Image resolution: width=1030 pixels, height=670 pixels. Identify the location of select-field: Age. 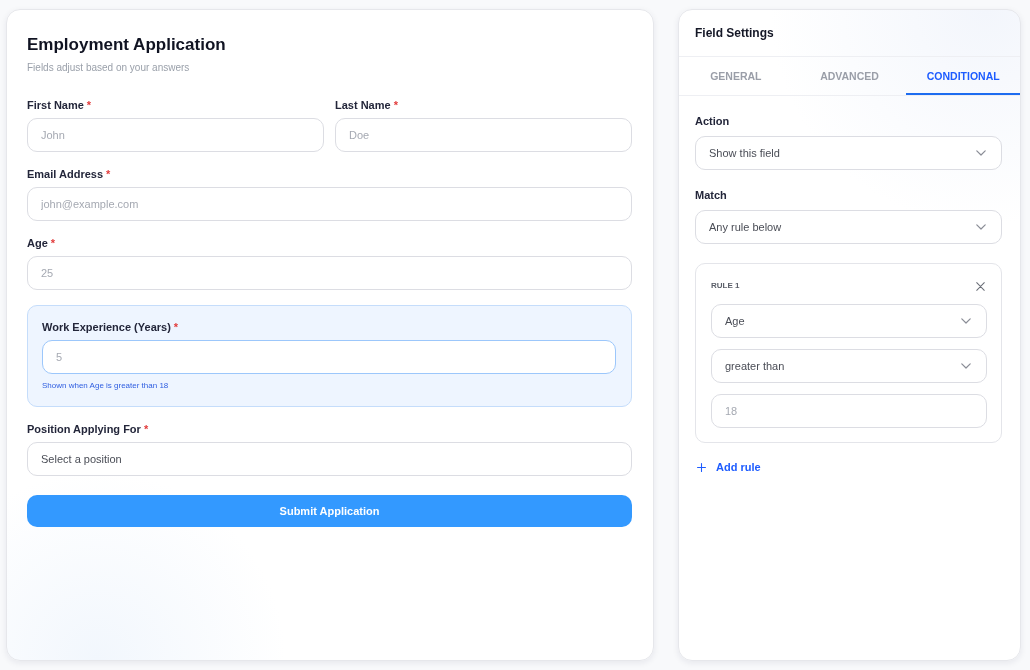
(849, 321).